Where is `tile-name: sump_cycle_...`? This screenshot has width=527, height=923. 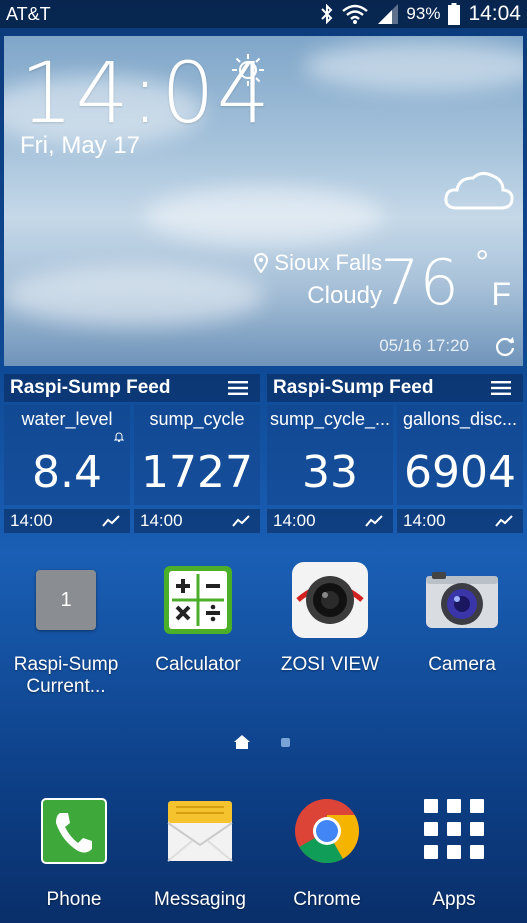 tile-name: sump_cycle_... is located at coordinates (330, 419).